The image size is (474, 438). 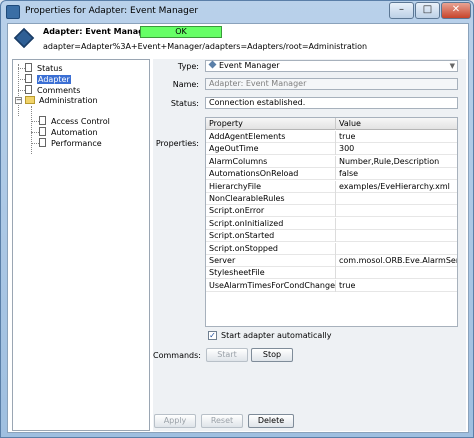 I want to click on table-row: Script.onInitialized, so click(x=331, y=223).